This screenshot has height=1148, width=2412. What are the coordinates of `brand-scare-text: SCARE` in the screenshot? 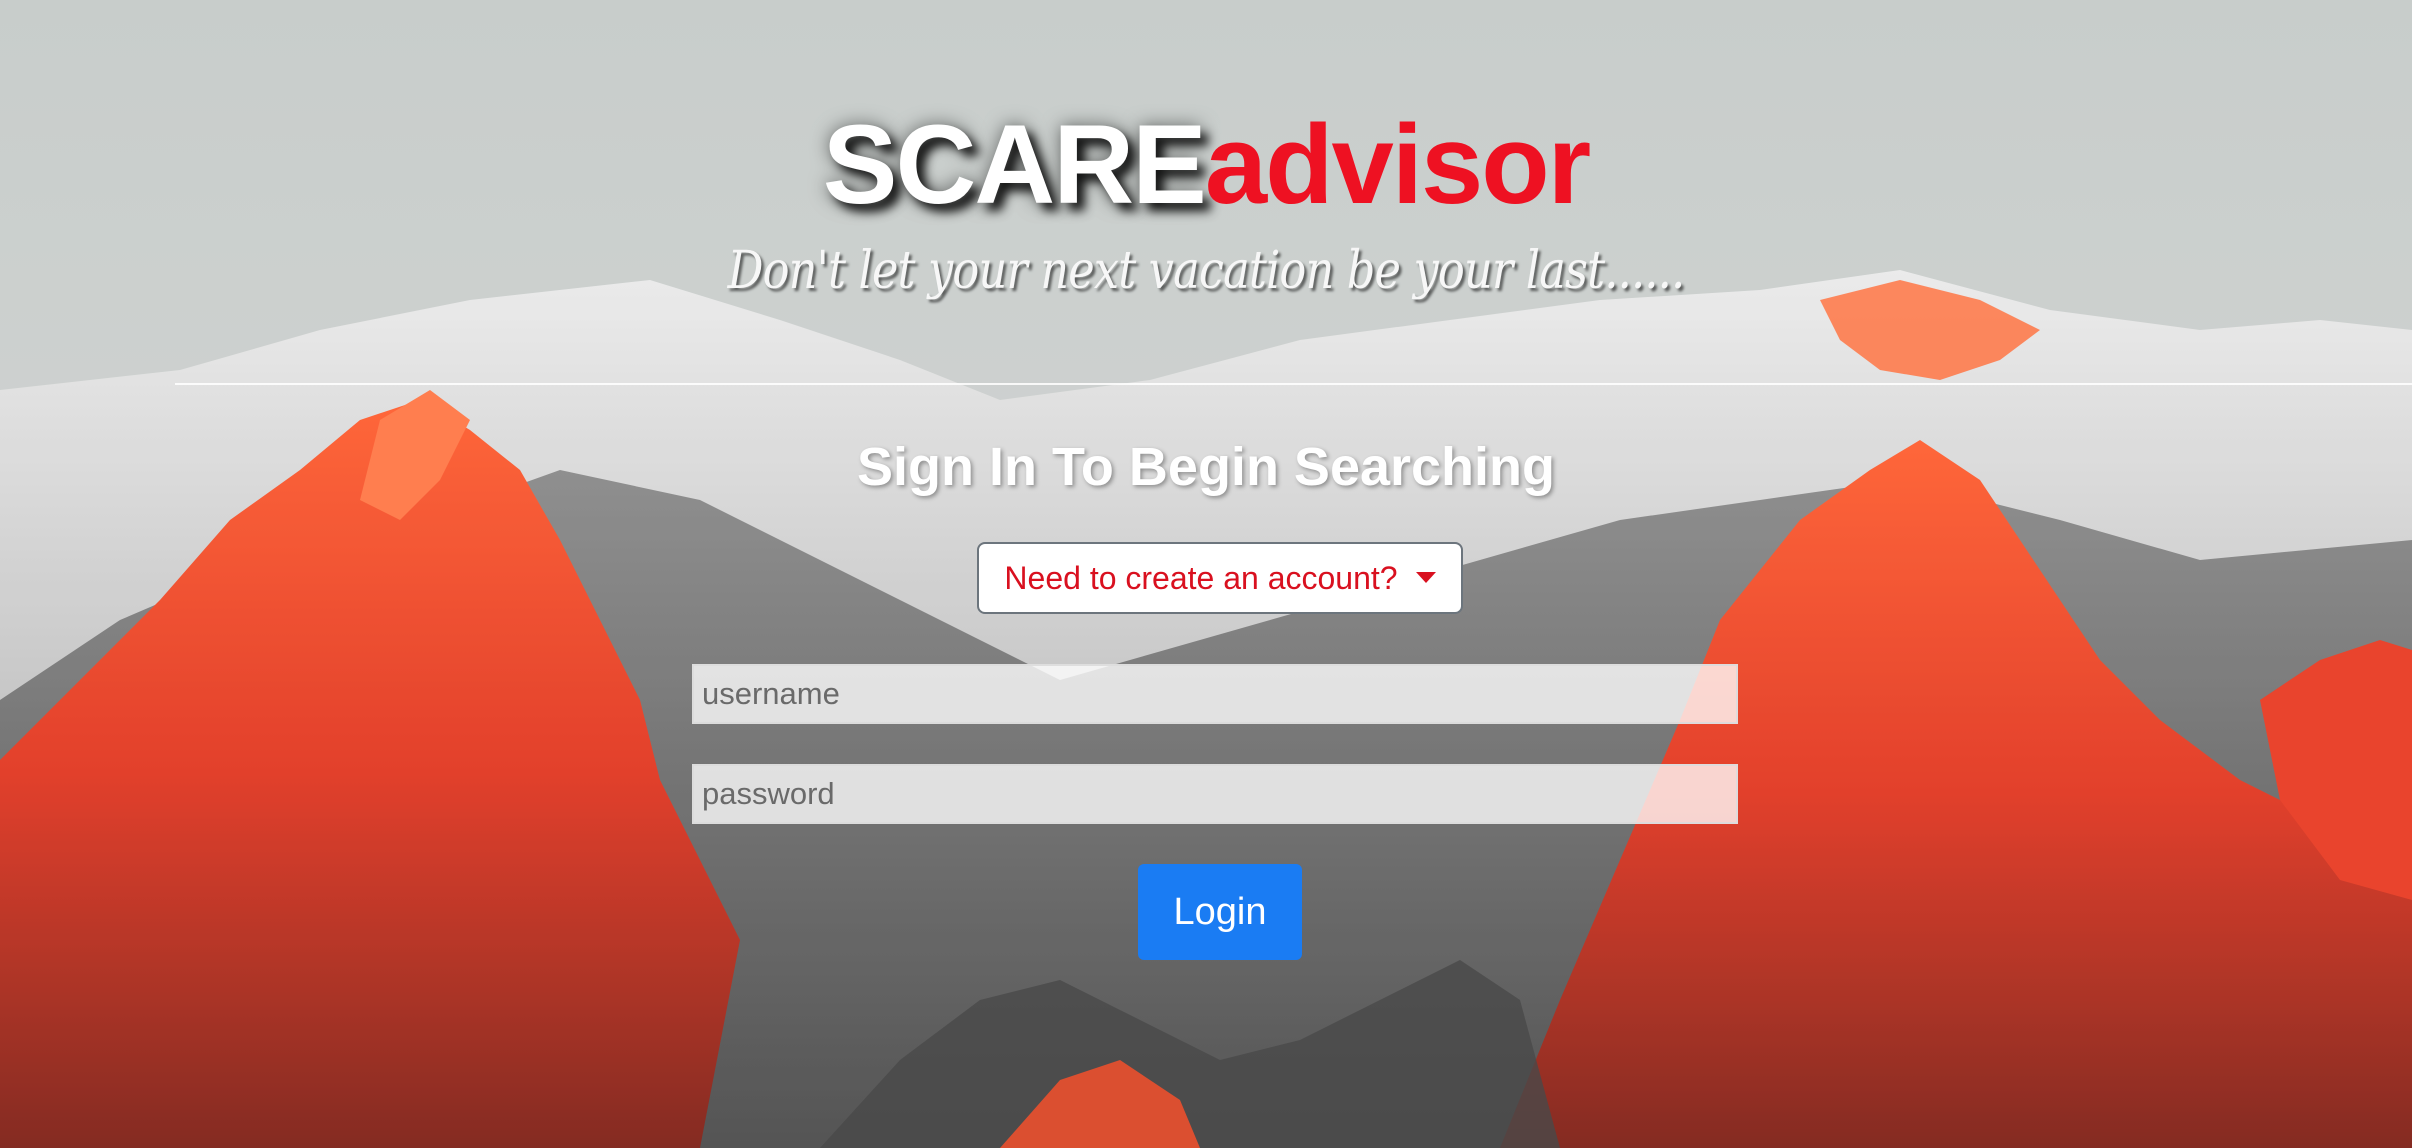 It's located at (1014, 164).